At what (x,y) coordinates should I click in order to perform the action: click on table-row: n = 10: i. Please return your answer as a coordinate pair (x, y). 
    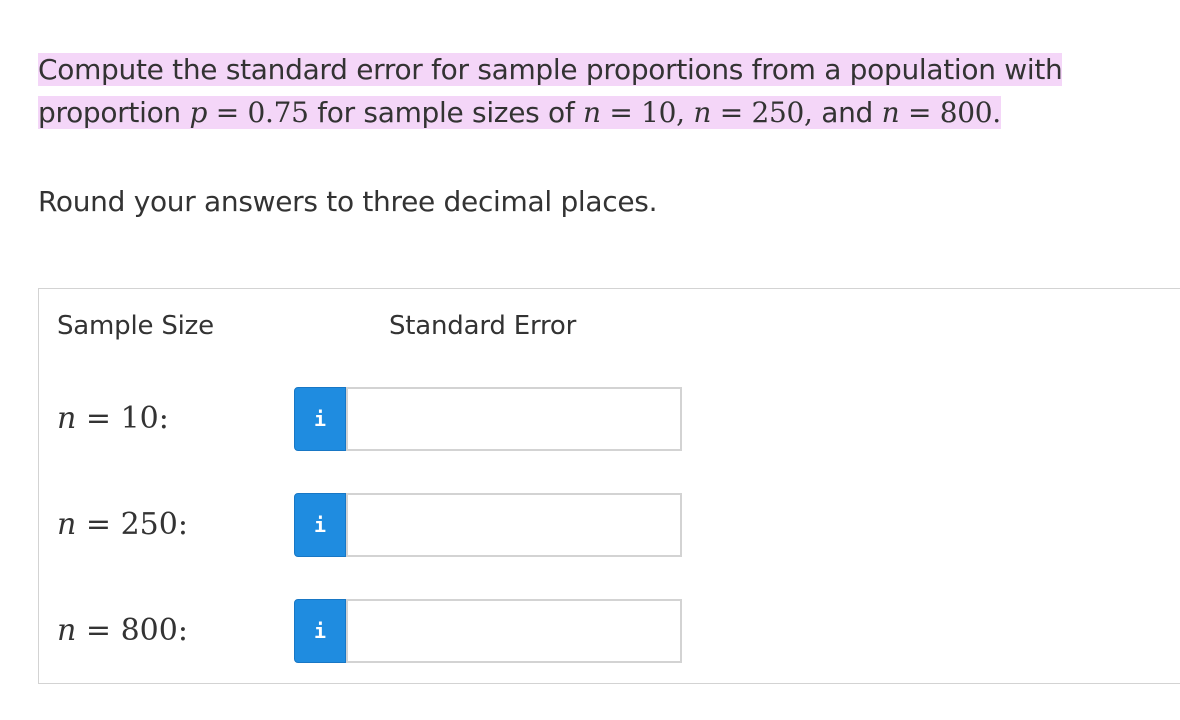
    Looking at the image, I should click on (389, 419).